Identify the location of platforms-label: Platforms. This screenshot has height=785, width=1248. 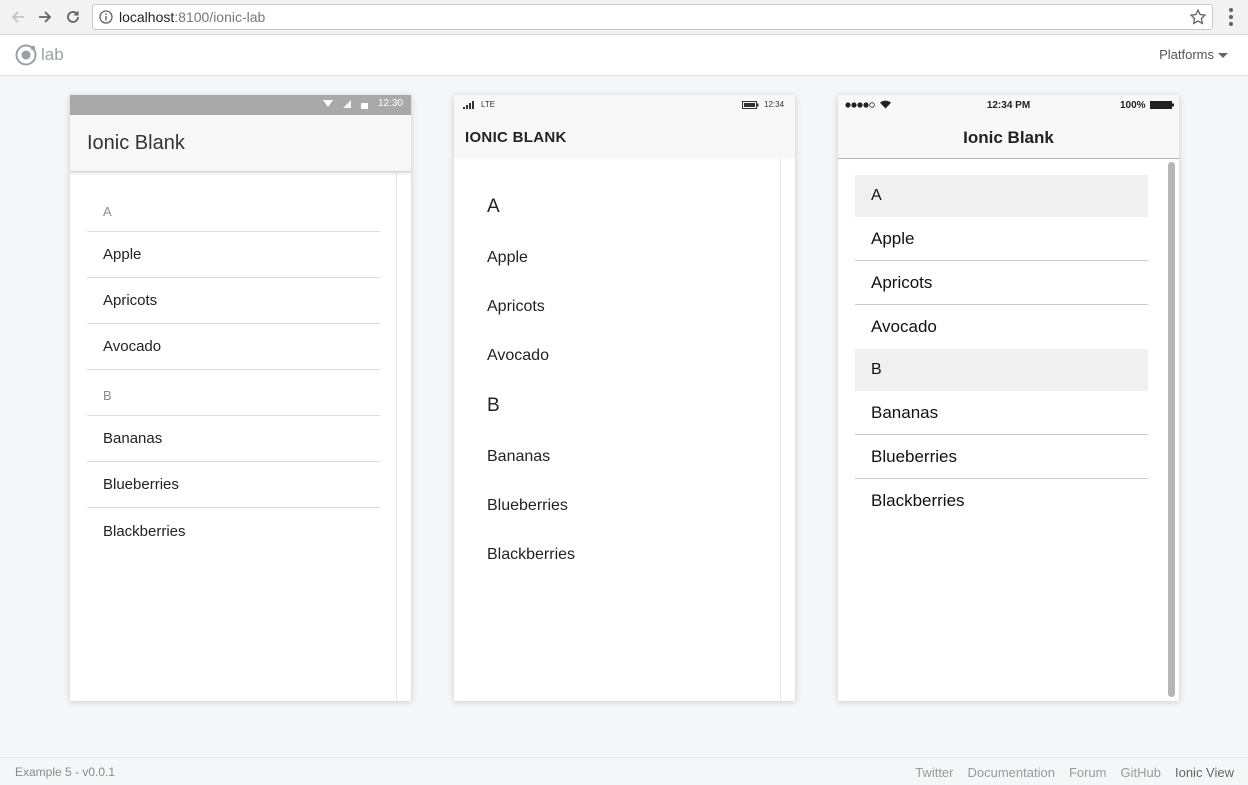
(1186, 54).